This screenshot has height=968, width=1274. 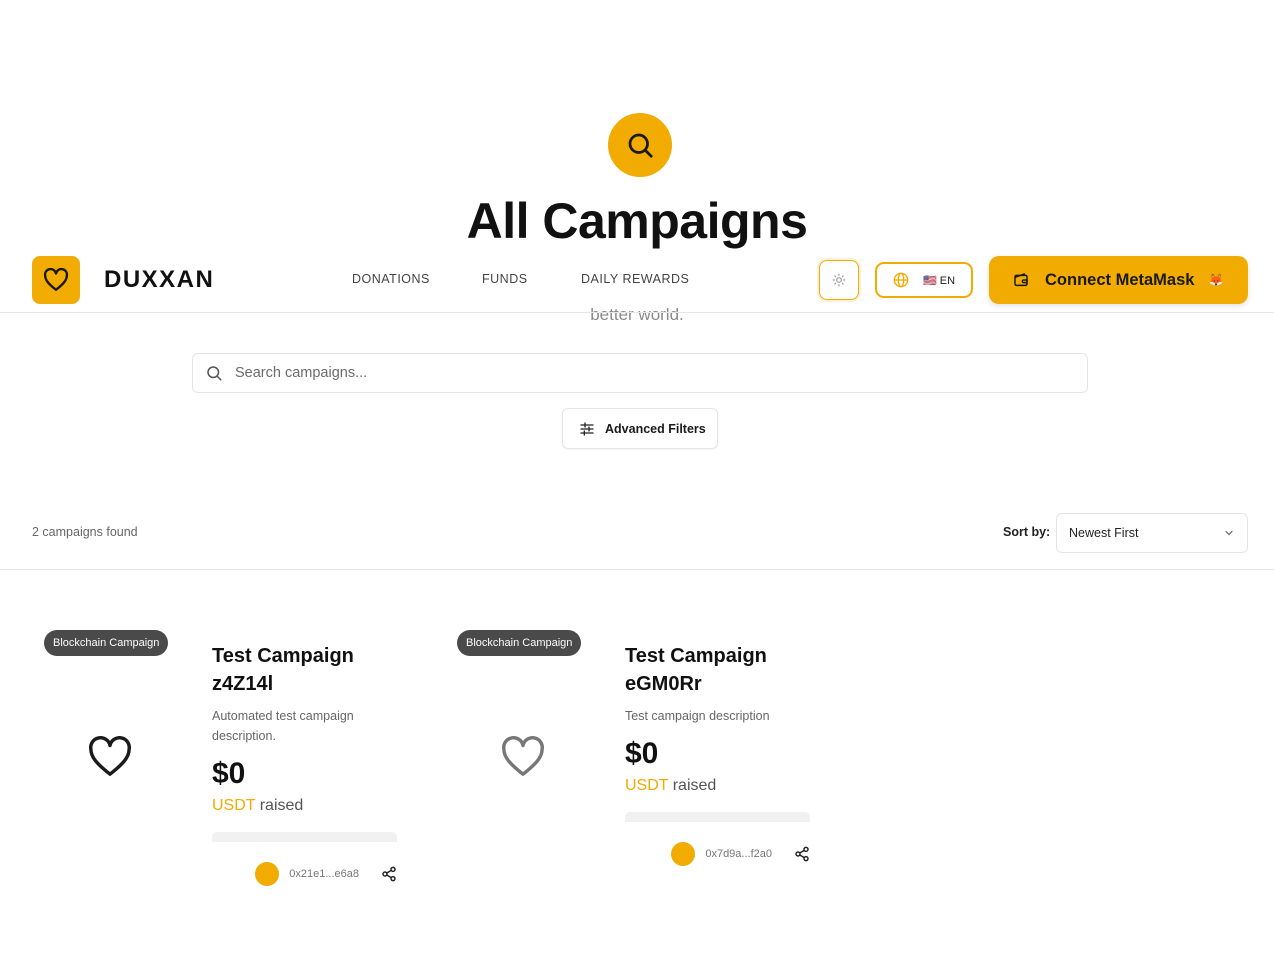 What do you see at coordinates (1021, 280) in the screenshot?
I see `wallet-icon` at bounding box center [1021, 280].